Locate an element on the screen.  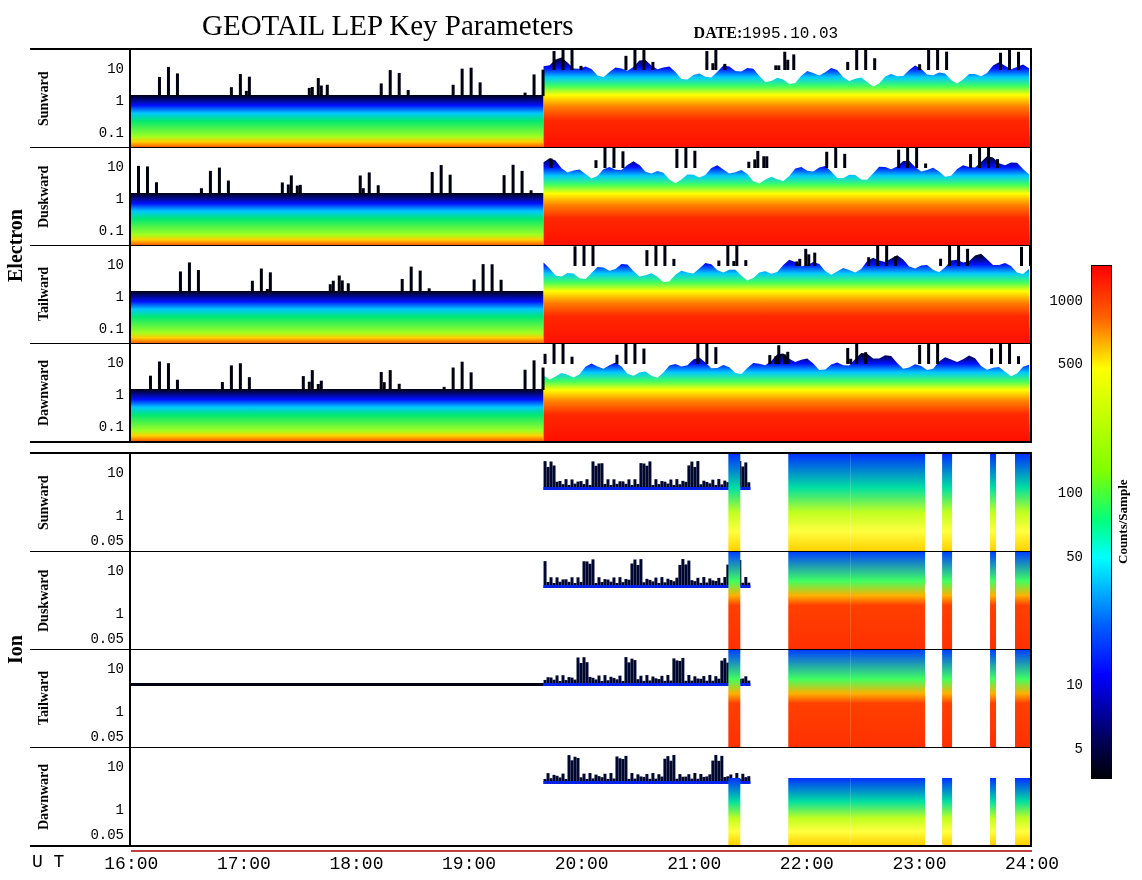
date-value: 1995.10.03 is located at coordinates (790, 34).